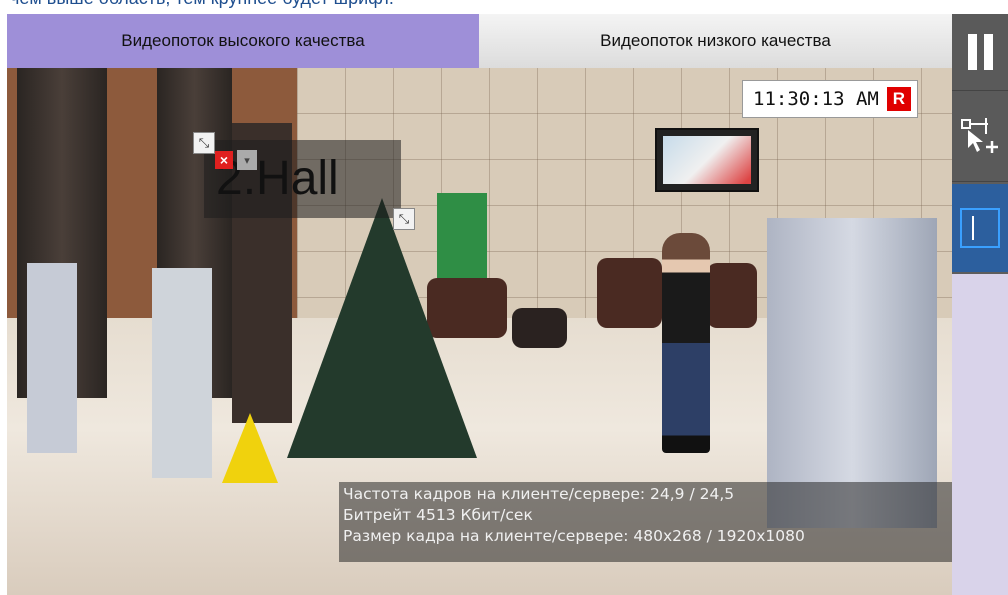 This screenshot has height=595, width=1008. Describe the element at coordinates (382, 328) in the screenshot. I see `scene-christmas-tree` at that location.